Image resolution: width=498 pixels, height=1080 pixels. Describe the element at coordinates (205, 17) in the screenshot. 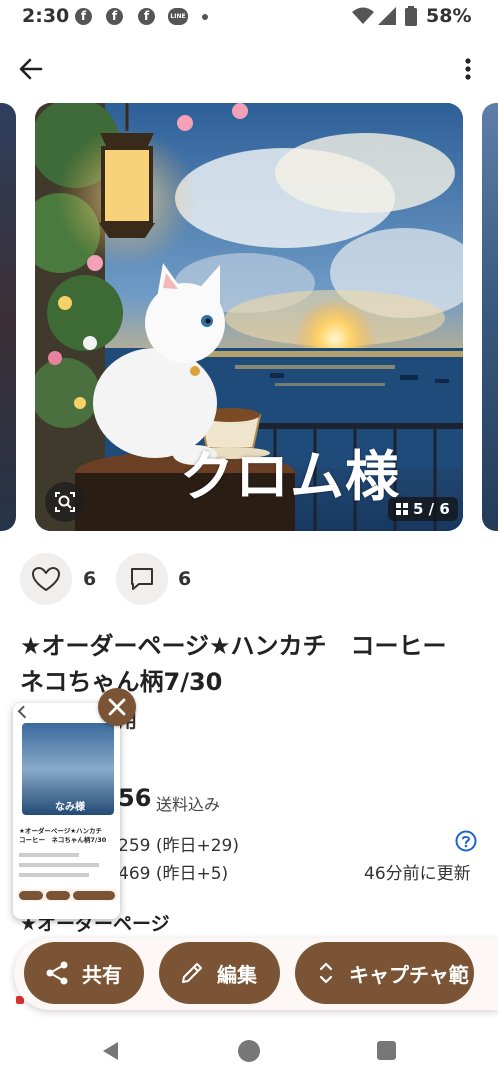

I see `notification-dot-icon` at that location.